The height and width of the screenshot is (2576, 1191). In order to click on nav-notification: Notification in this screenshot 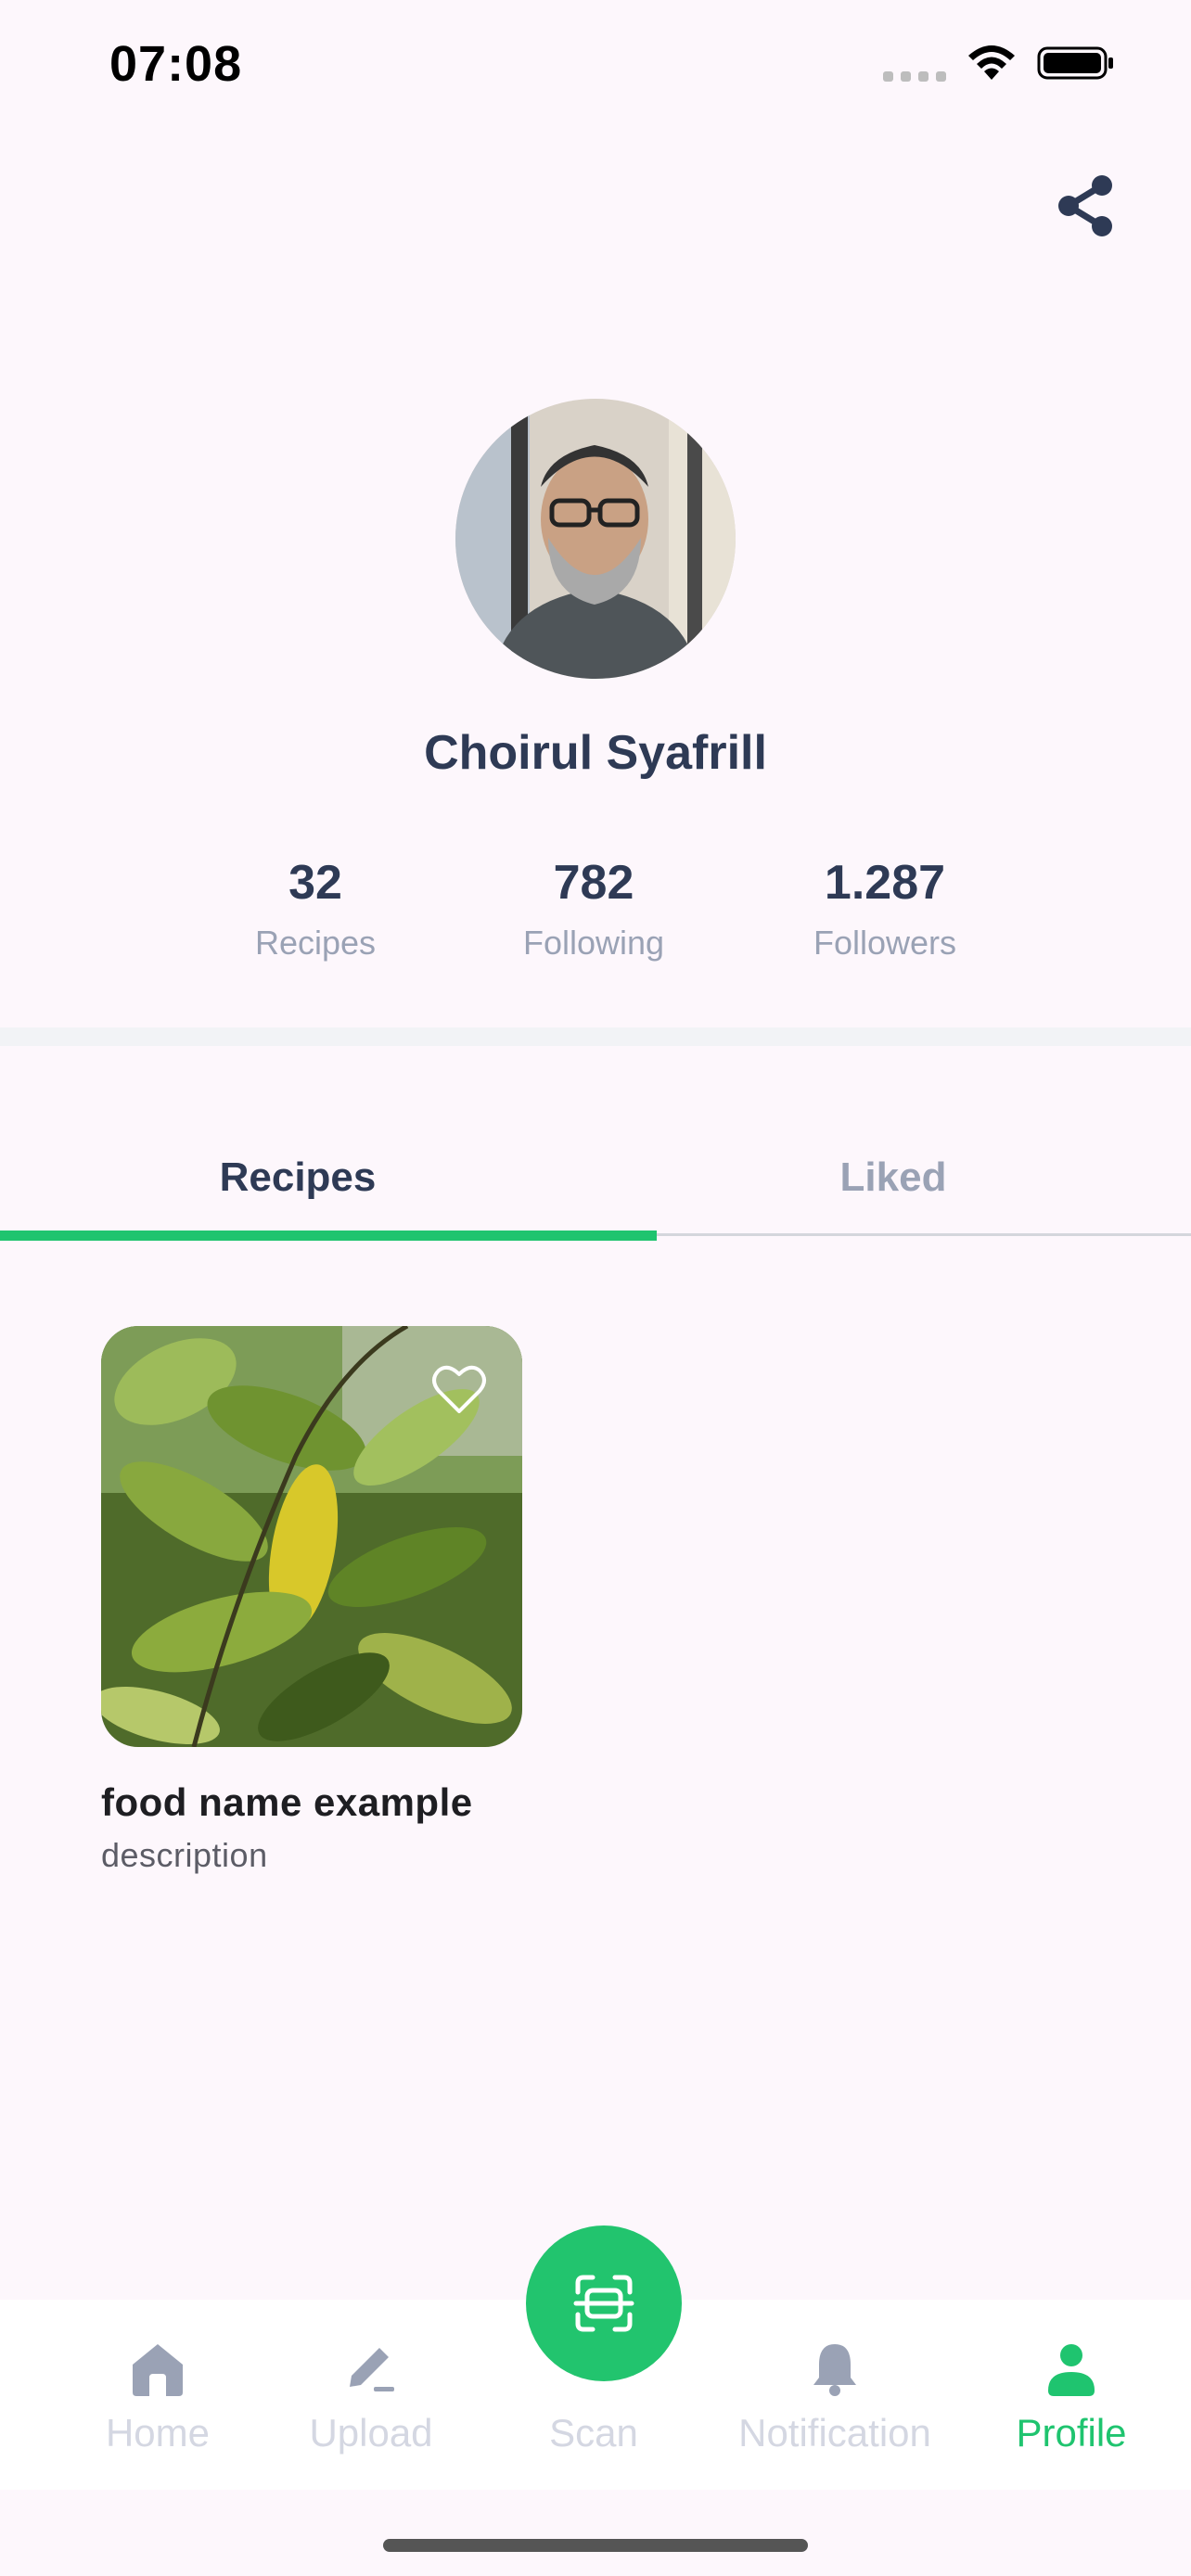, I will do `click(835, 2395)`.